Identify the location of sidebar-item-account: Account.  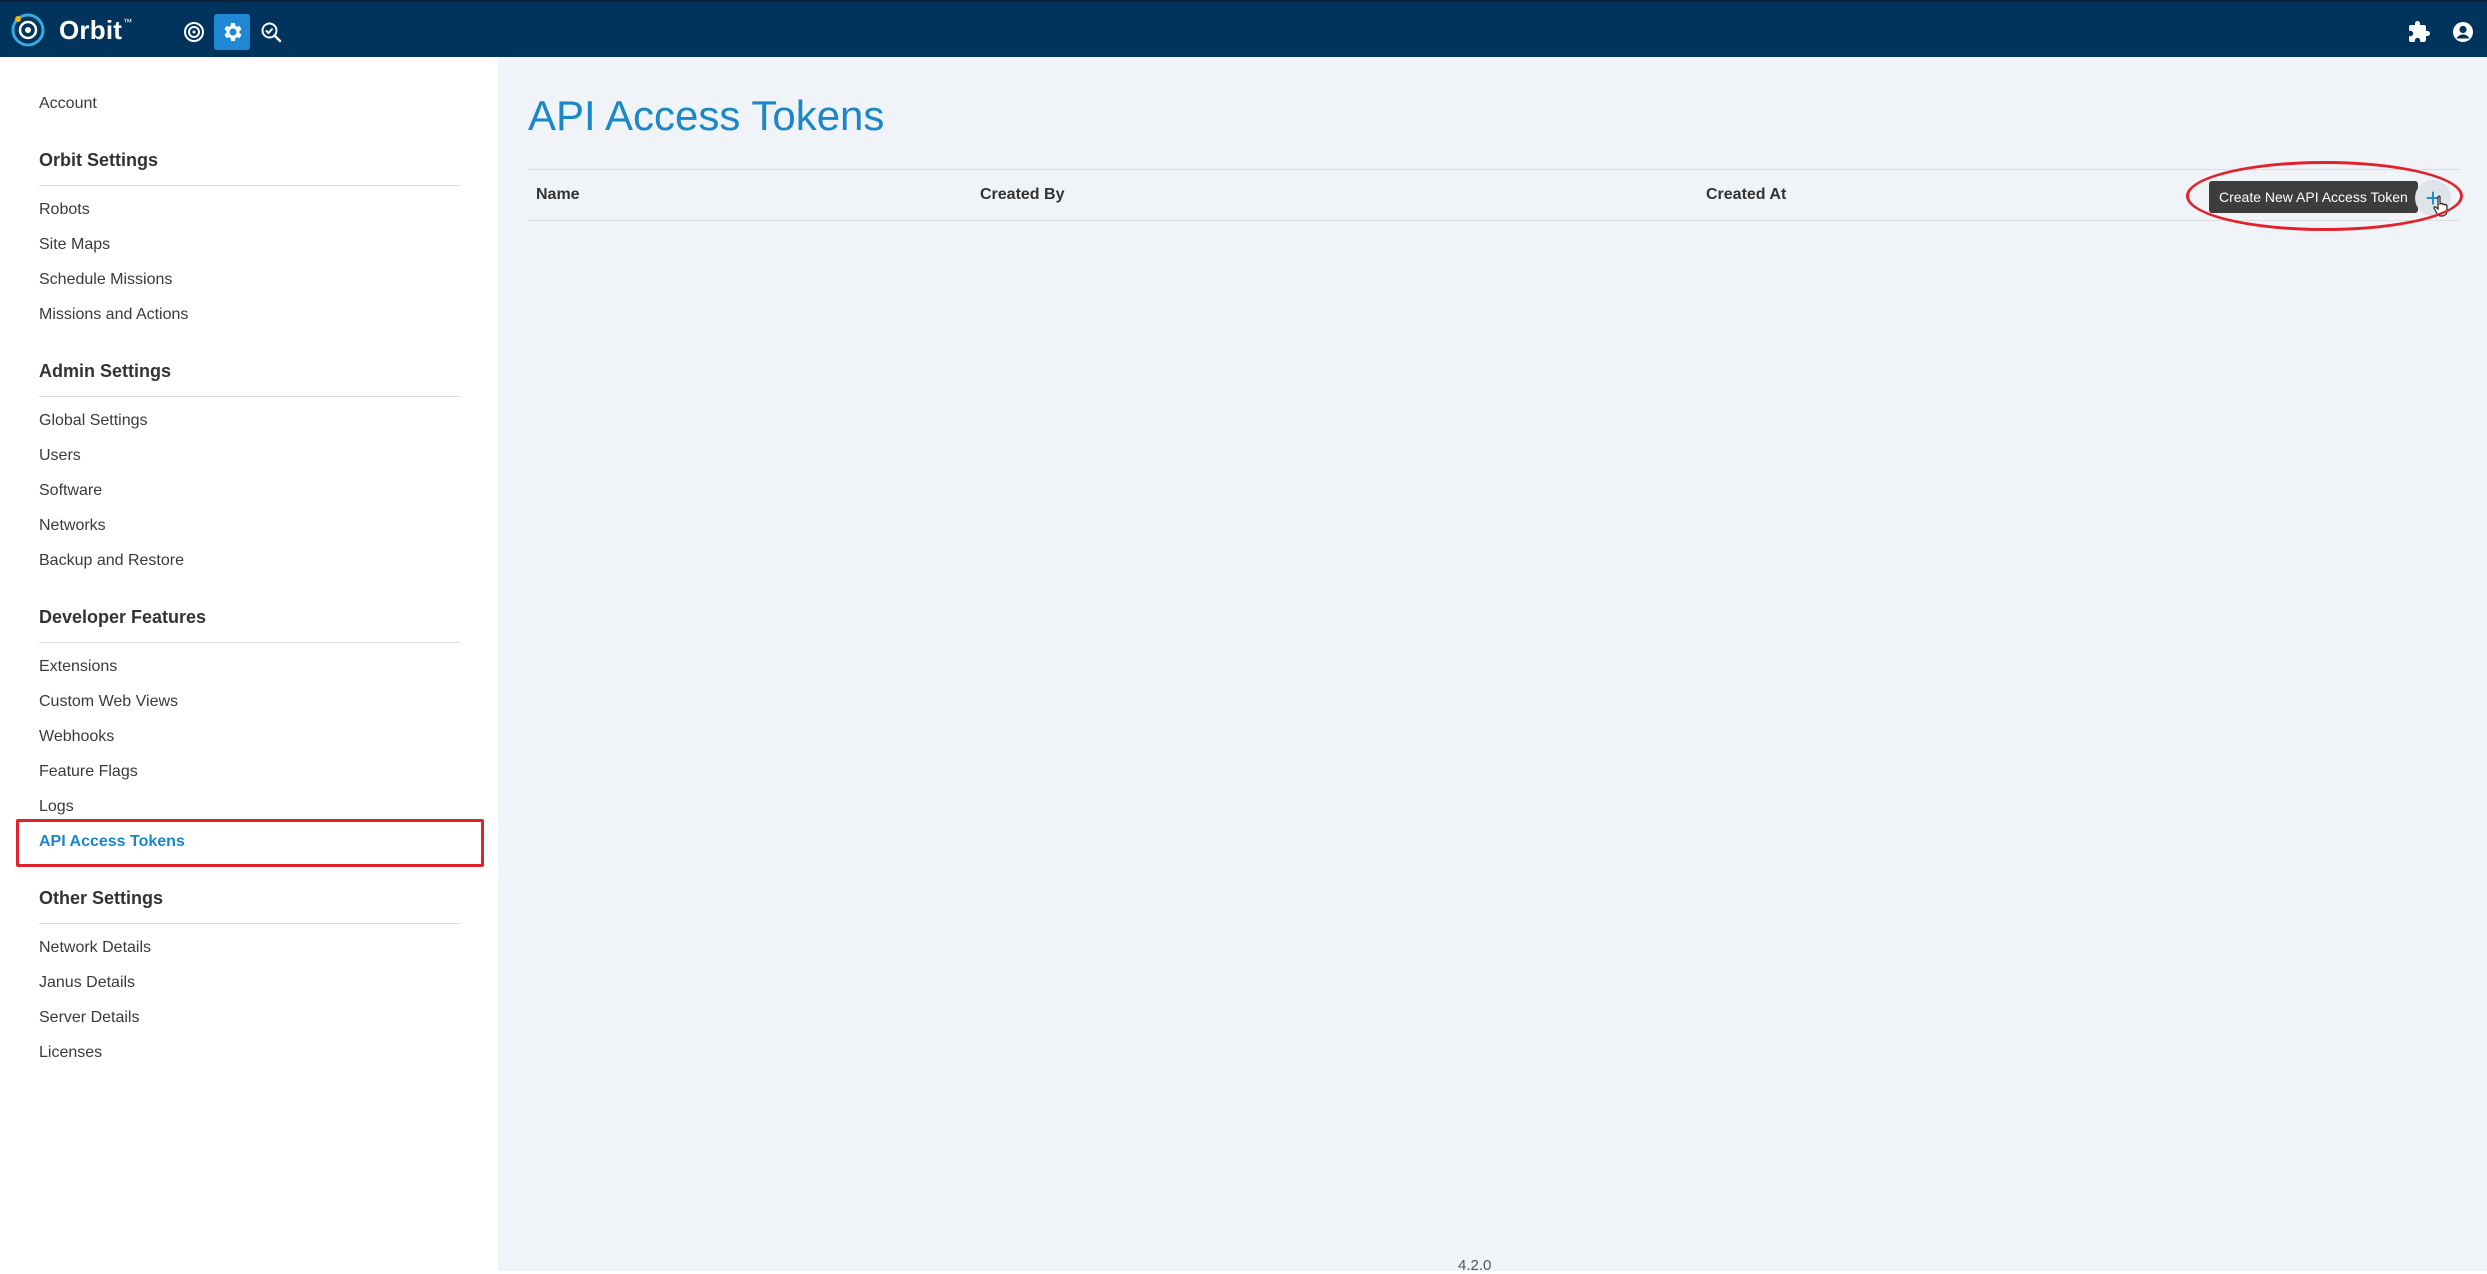
(68, 104).